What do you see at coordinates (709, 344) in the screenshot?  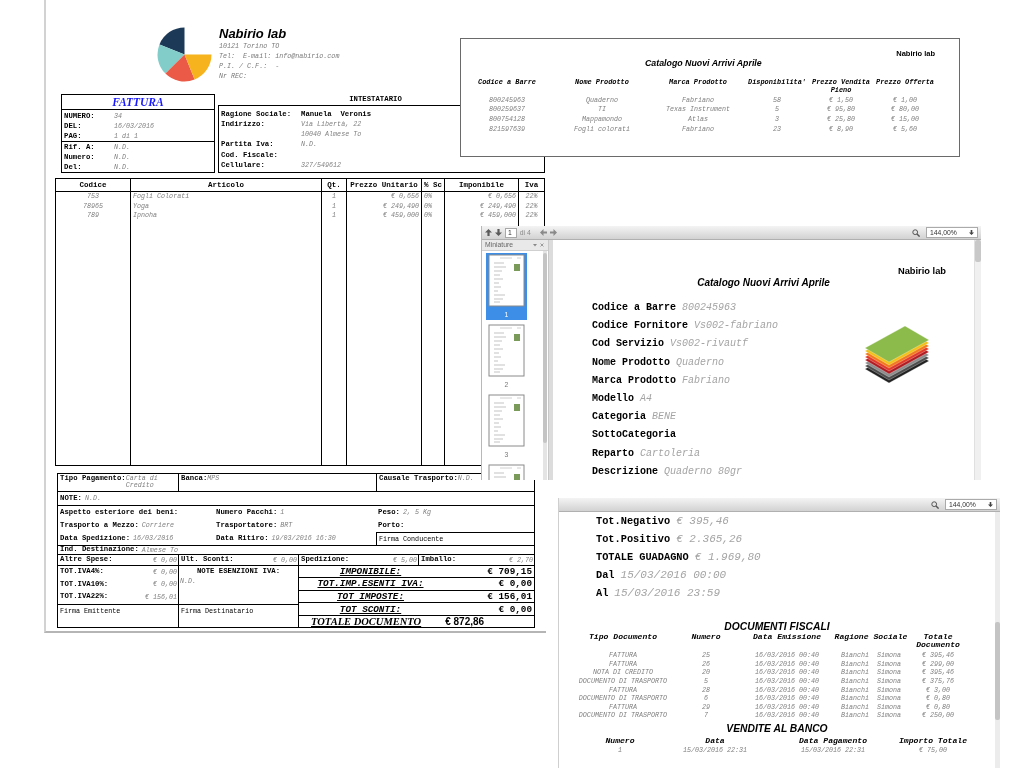 I see `field-value: Vs002-rivautf` at bounding box center [709, 344].